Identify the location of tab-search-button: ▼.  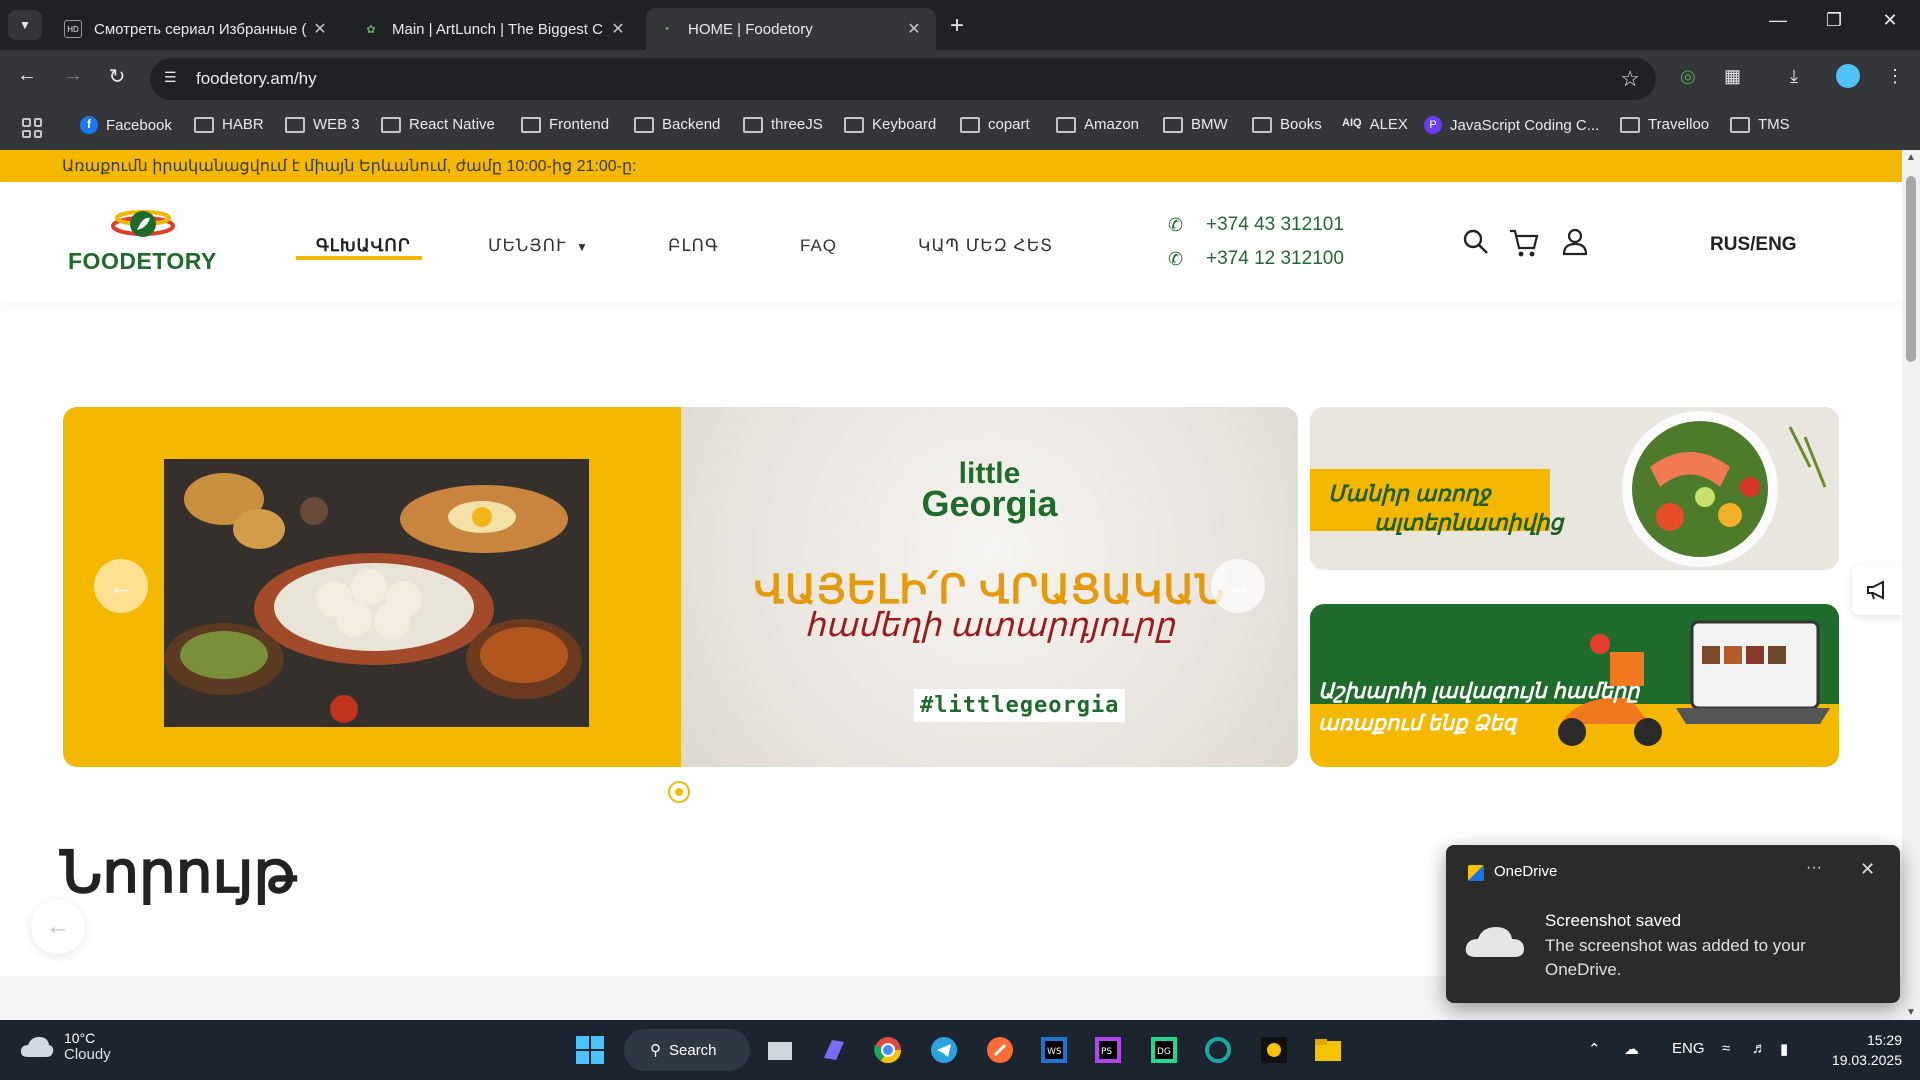
(25, 25).